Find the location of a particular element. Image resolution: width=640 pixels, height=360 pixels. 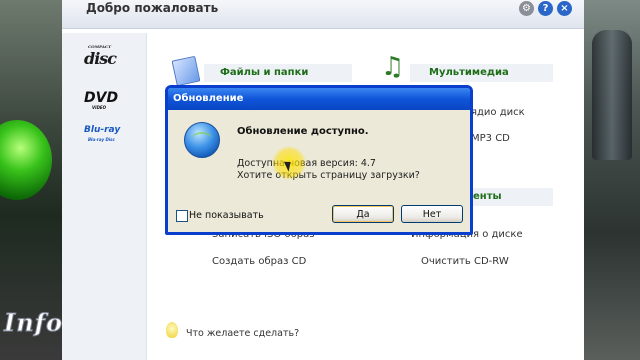

window-title: Добро пожаловать is located at coordinates (152, 8).